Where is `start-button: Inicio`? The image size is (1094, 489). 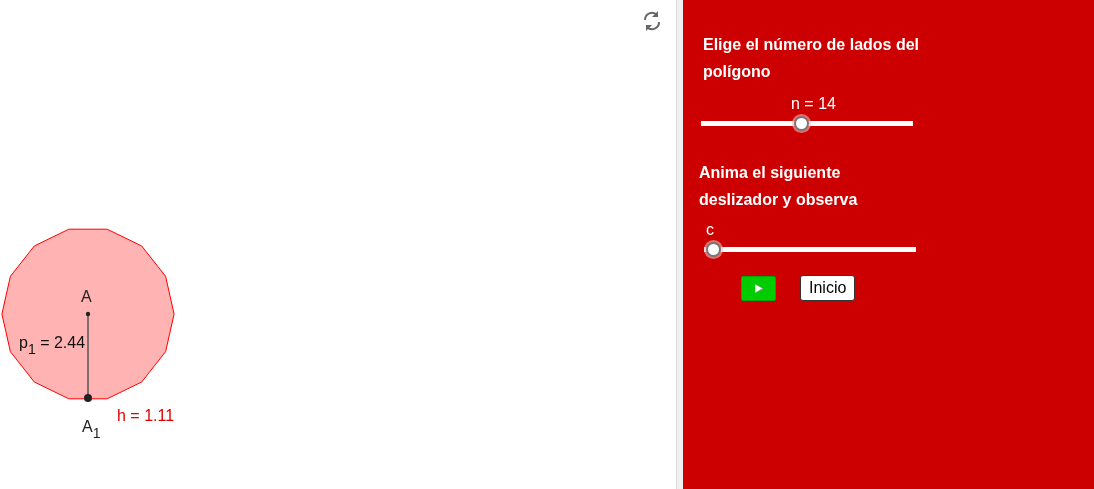
start-button: Inicio is located at coordinates (828, 288).